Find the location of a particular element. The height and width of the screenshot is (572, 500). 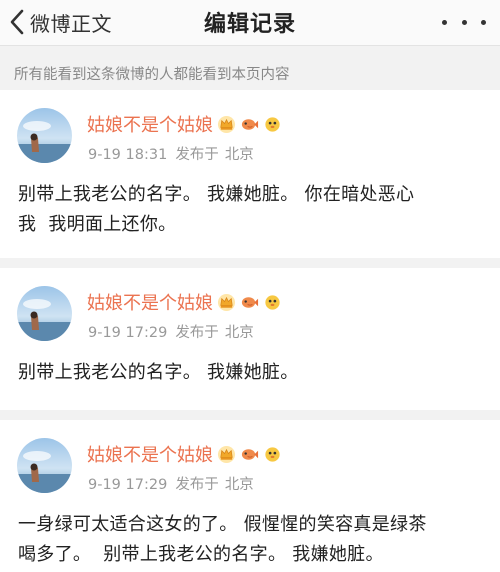

post-text: 别带上我老公的名字。 我嫌她脏。 is located at coordinates (253, 373).